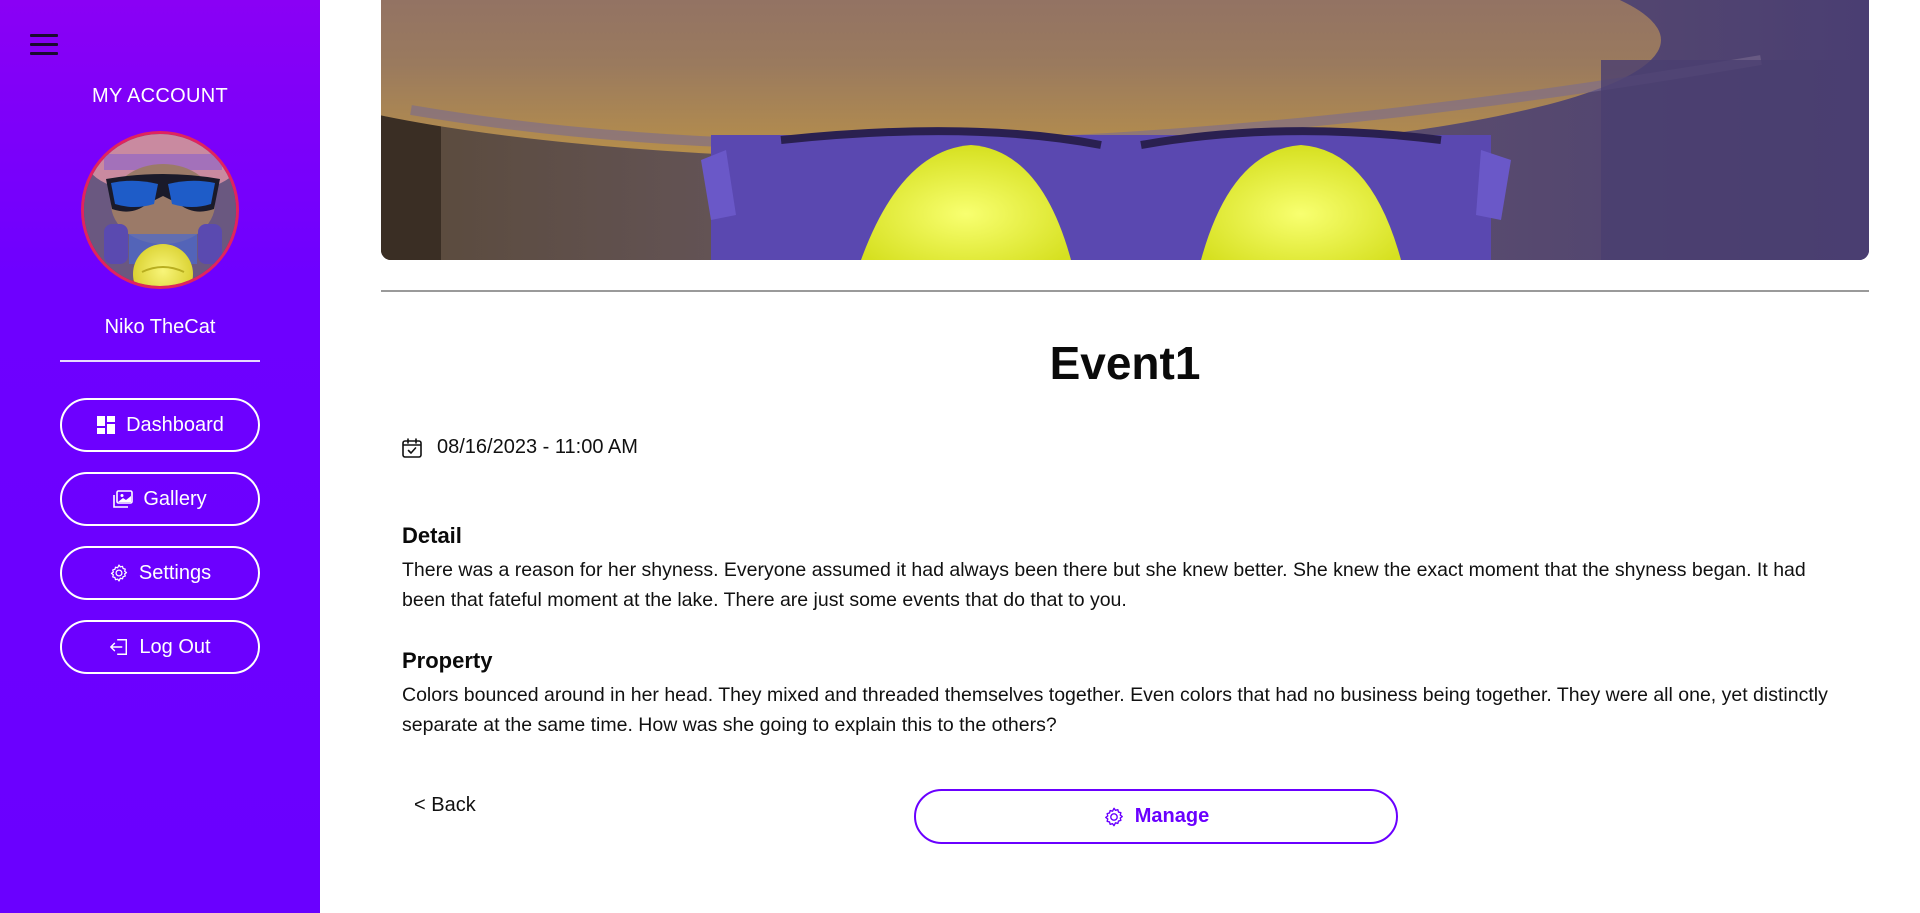 This screenshot has height=913, width=1920. Describe the element at coordinates (537, 447) in the screenshot. I see `event-datetime: 08/16/2023 - 11:00 AM` at that location.